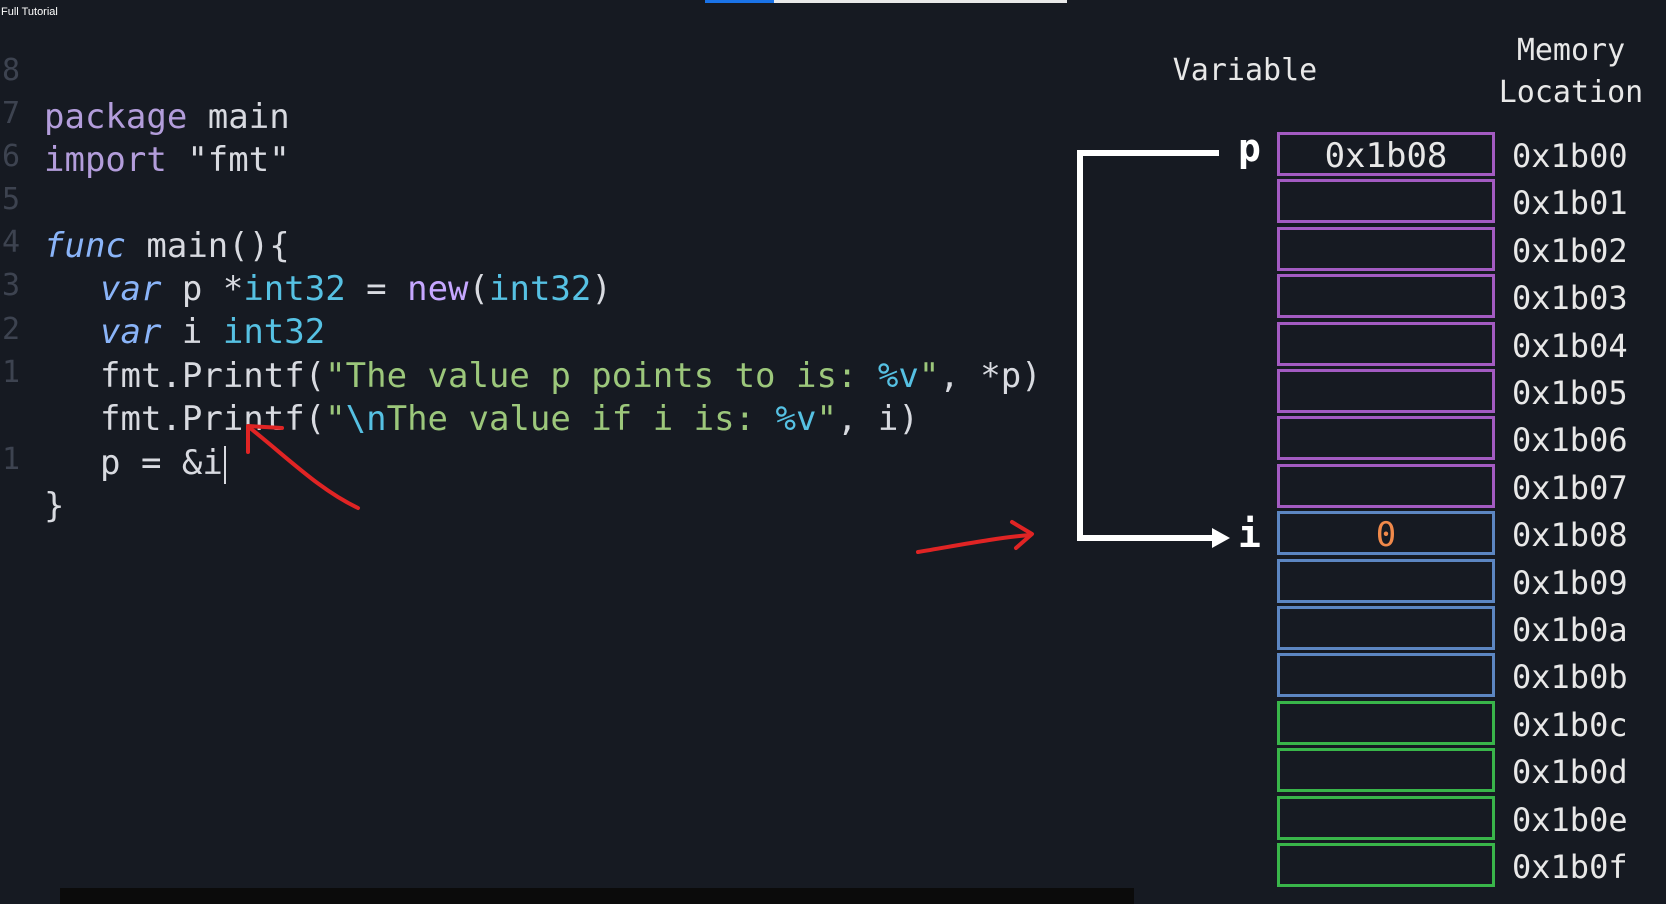  I want to click on memory-cell: 0, so click(1386, 533).